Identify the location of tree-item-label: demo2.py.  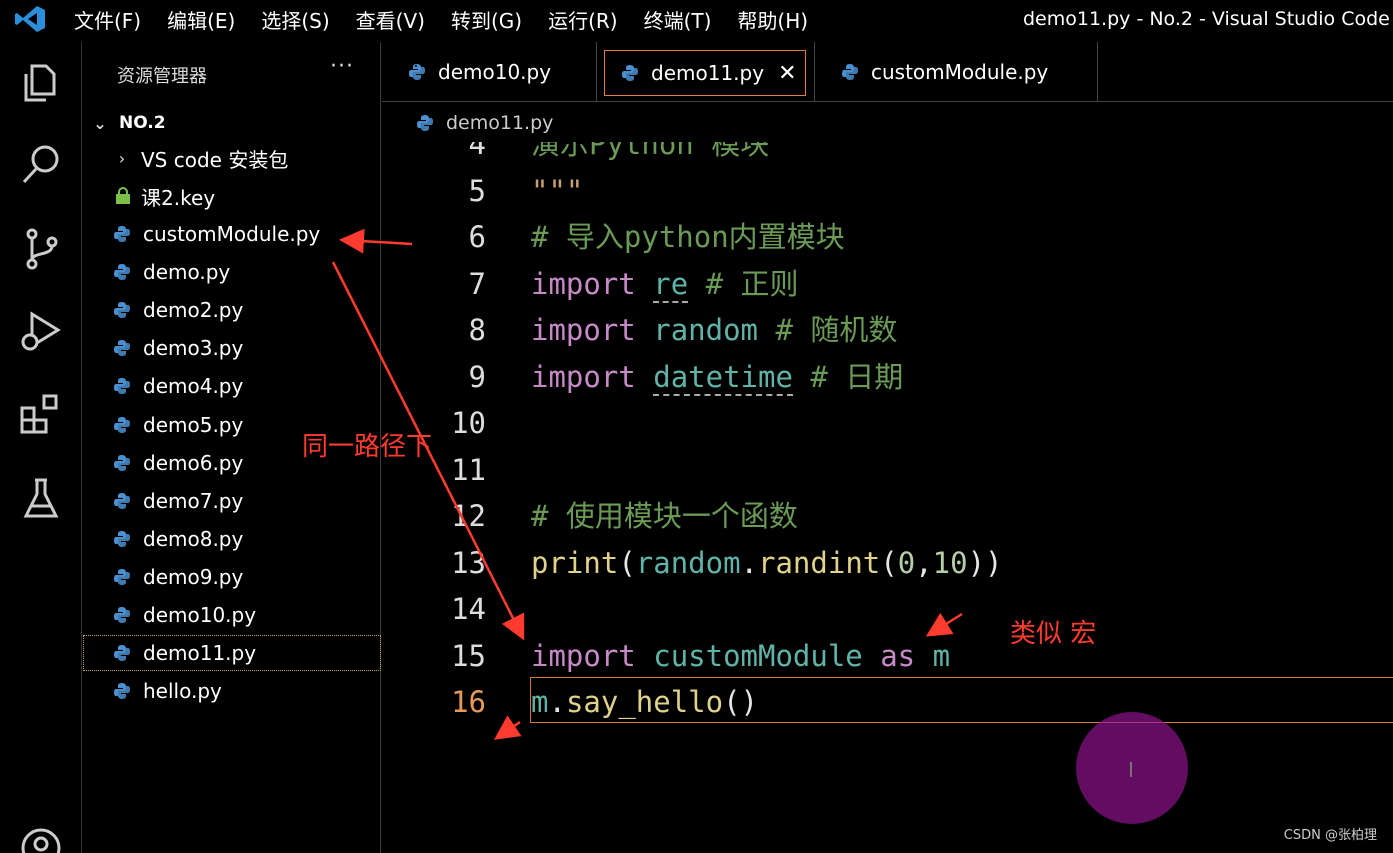
(193, 310).